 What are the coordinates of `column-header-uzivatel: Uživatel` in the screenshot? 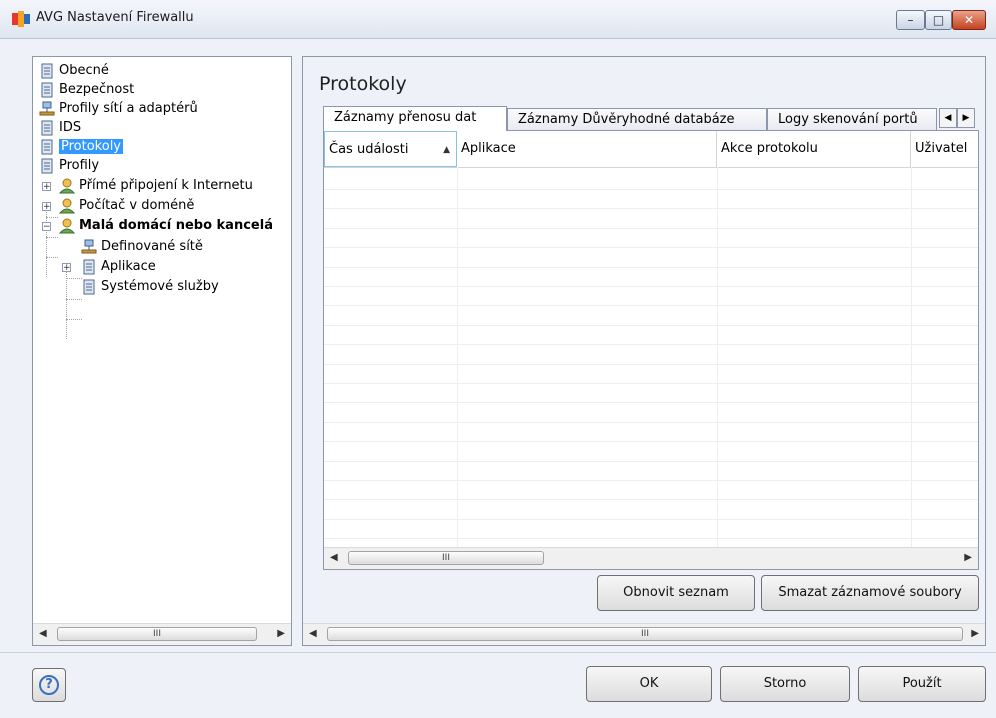 It's located at (944, 149).